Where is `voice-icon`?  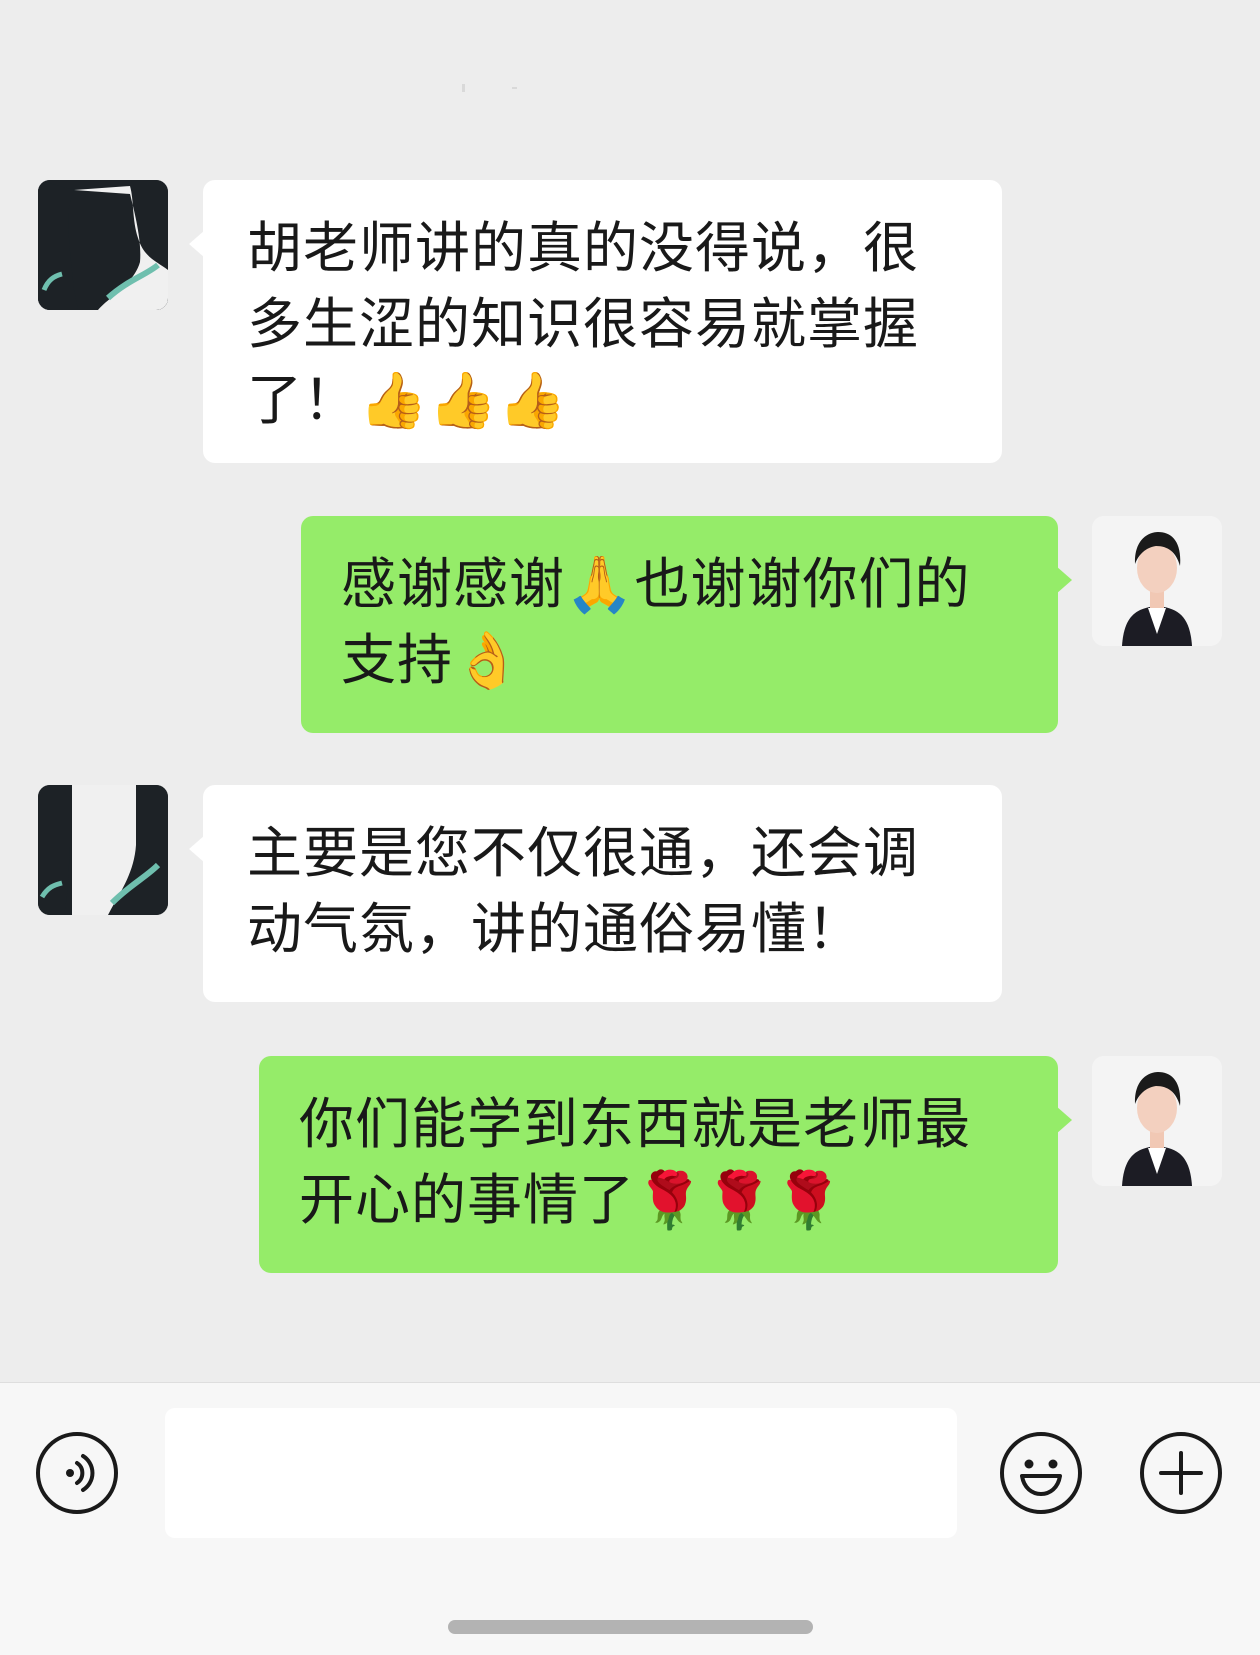 voice-icon is located at coordinates (80, 1473).